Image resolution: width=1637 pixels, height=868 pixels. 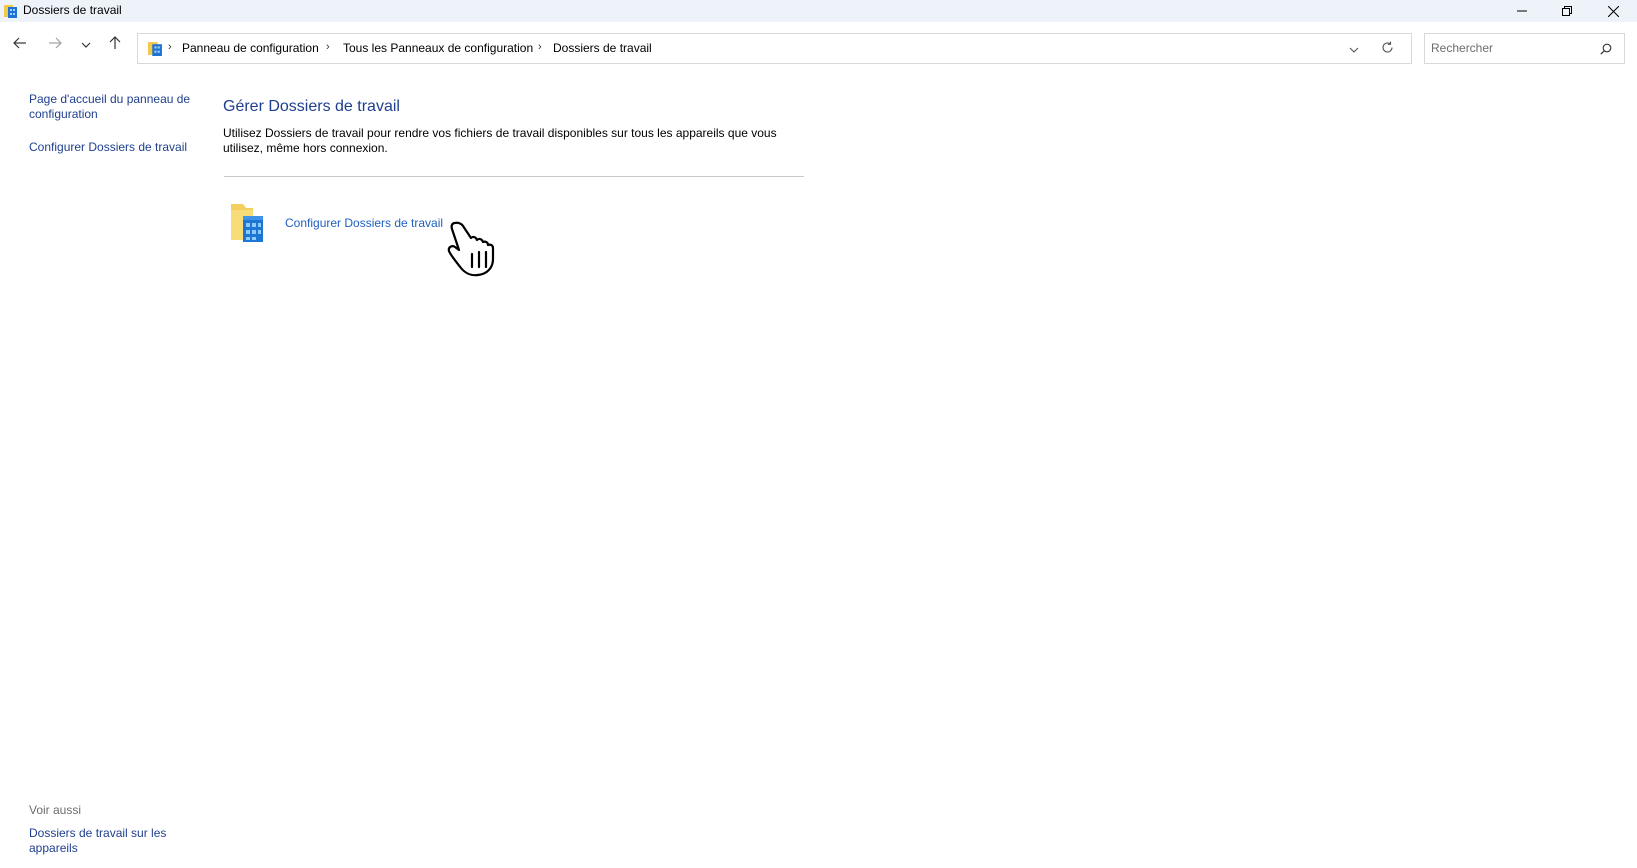 I want to click on title-bar: Dossiers de travail, so click(x=818, y=11).